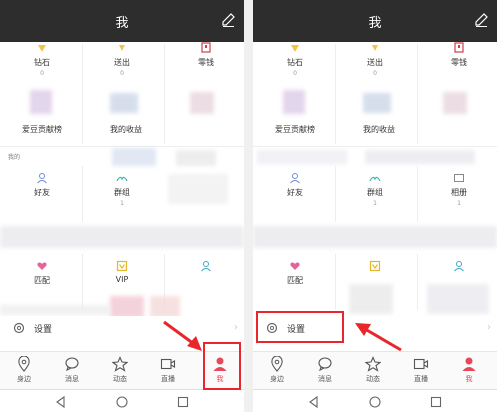  What do you see at coordinates (42, 192) in the screenshot?
I see `friends-label: 好友` at bounding box center [42, 192].